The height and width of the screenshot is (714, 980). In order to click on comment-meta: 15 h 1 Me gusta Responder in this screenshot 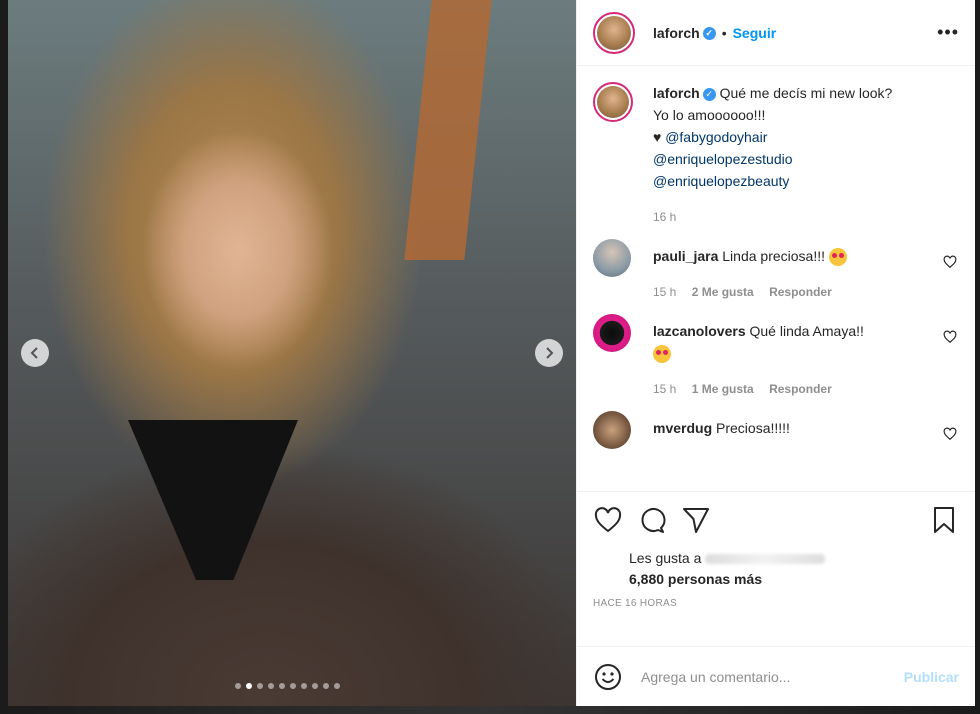, I will do `click(773, 389)`.